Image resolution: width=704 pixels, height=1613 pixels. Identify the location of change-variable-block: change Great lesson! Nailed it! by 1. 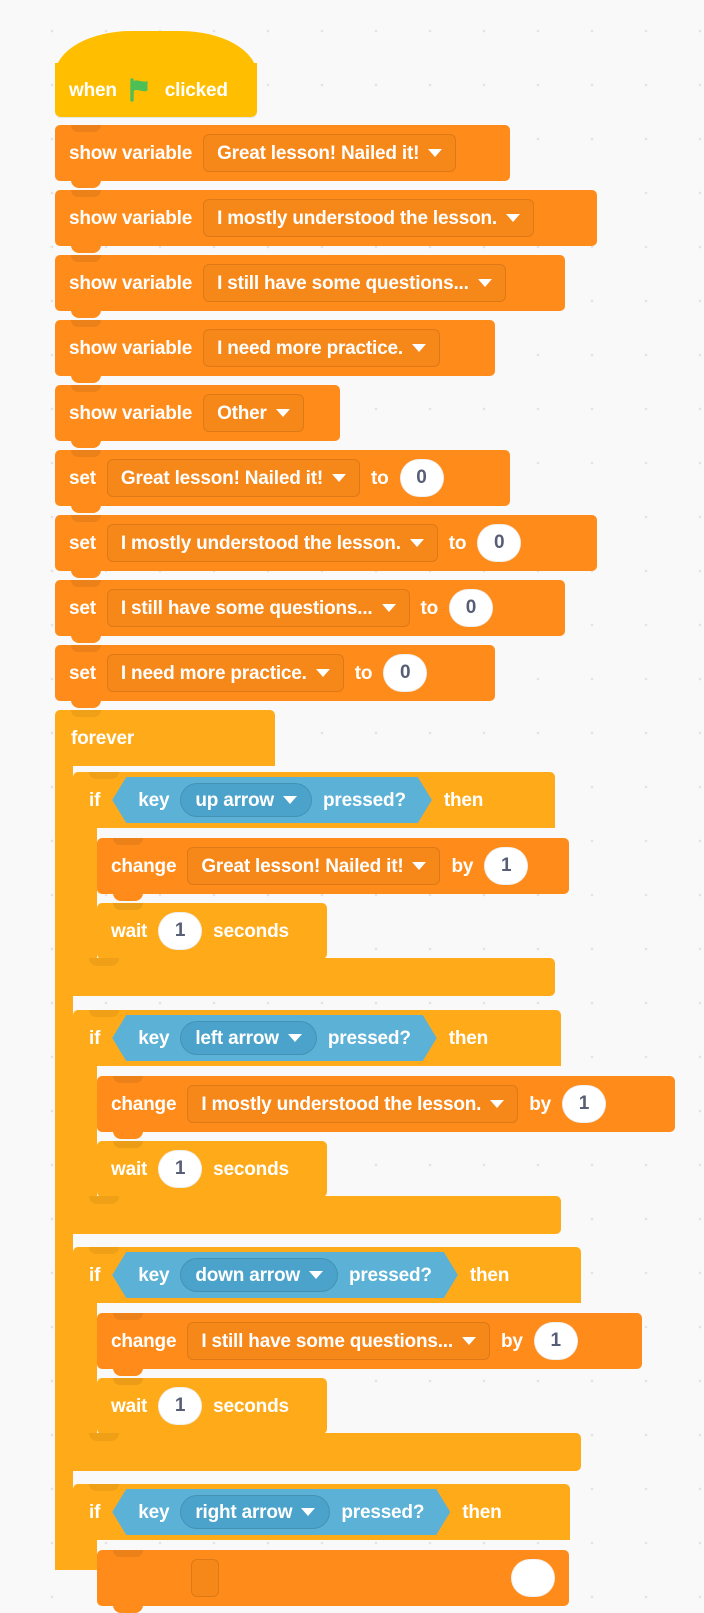
(333, 869).